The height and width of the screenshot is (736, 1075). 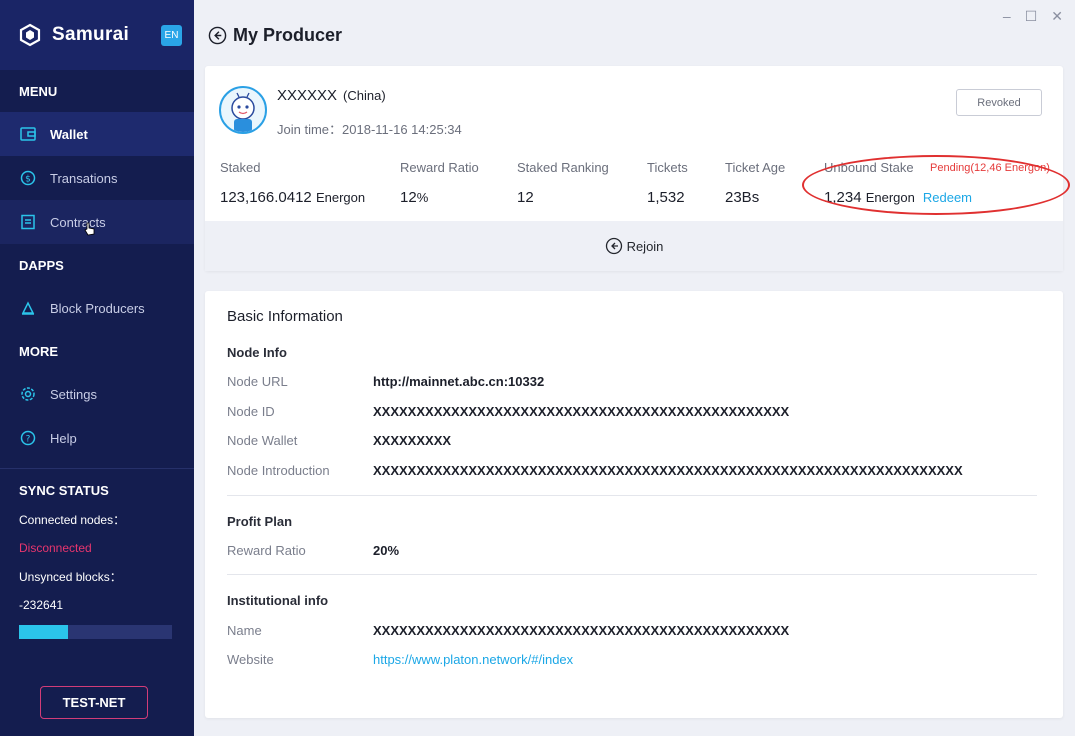 I want to click on gear-icon, so click(x=28, y=394).